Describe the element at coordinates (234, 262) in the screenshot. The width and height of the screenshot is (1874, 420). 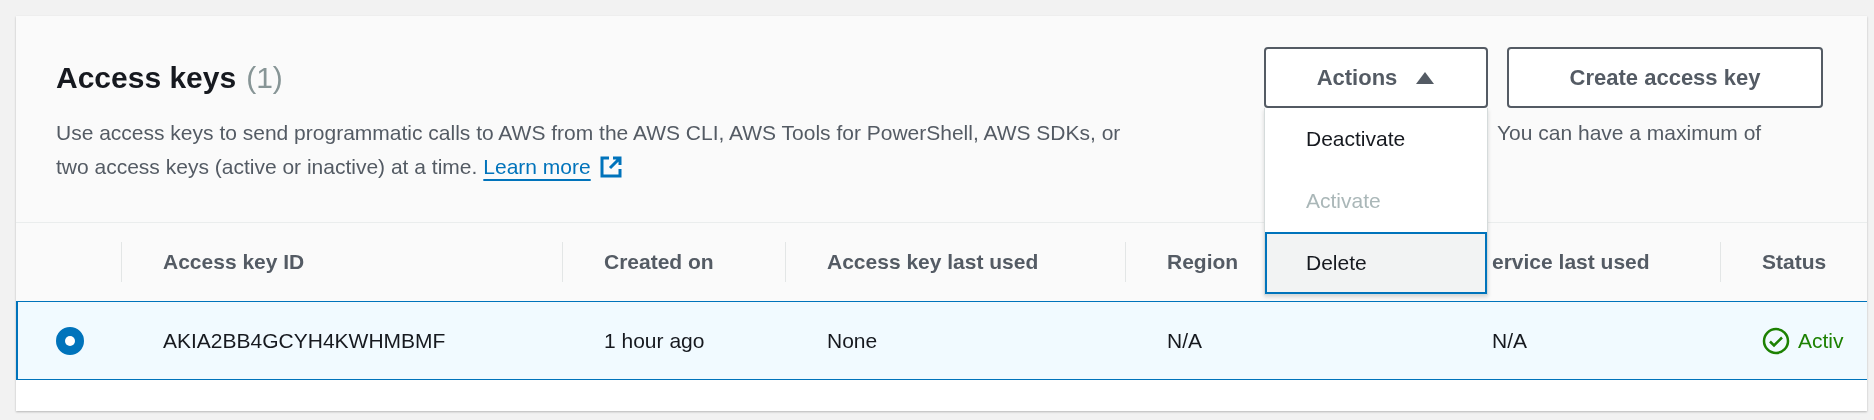
I see `column-header: Access key ID` at that location.